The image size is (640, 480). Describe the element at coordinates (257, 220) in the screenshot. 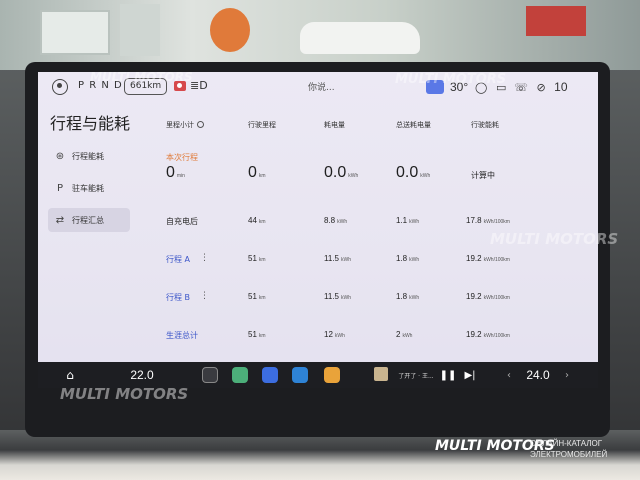

I see `cell-distance: 44 km` at that location.